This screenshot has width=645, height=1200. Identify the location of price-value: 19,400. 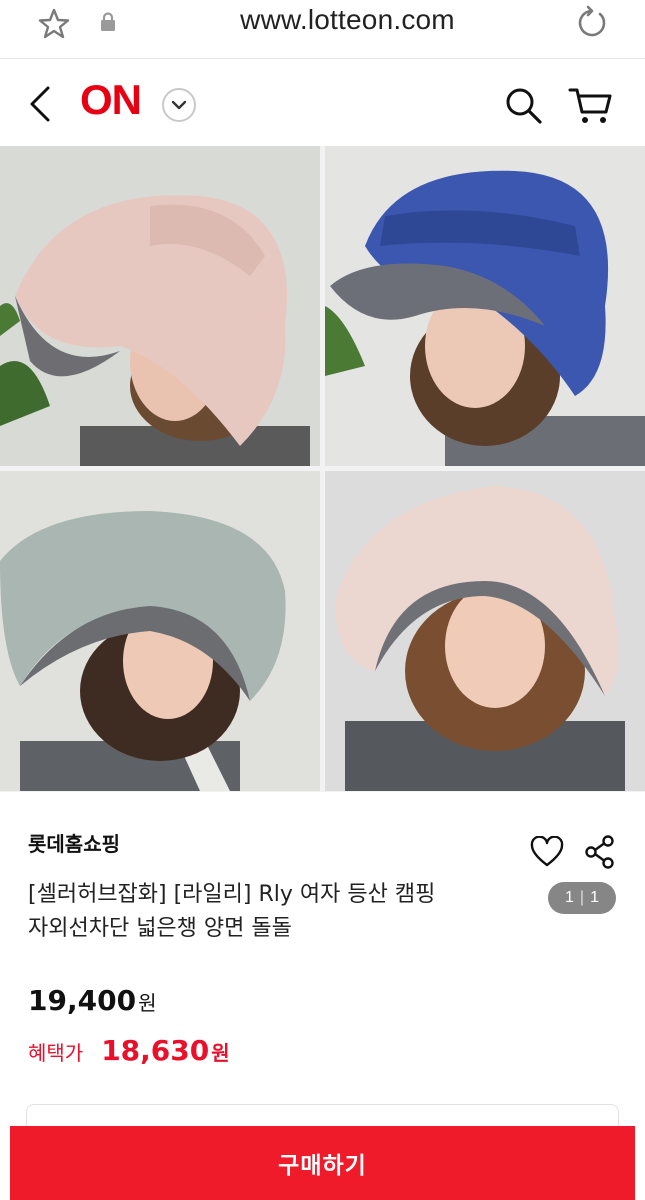
(82, 1000).